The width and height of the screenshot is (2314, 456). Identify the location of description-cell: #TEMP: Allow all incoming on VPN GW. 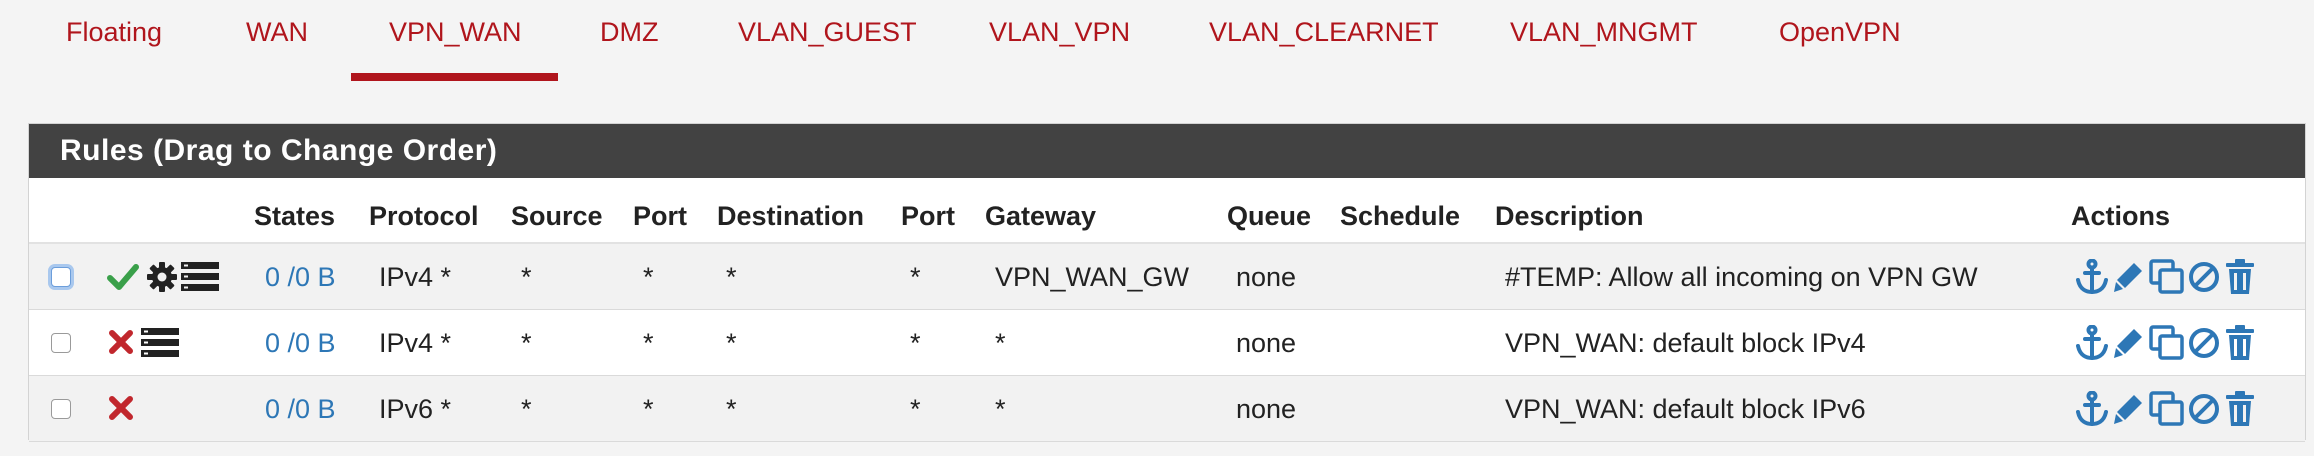
(1741, 277).